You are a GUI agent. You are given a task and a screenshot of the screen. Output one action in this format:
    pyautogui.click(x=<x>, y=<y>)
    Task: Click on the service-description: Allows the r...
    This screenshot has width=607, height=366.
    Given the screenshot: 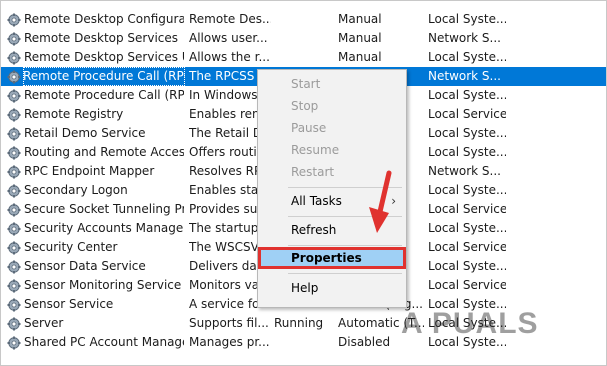 What is the action you would take?
    pyautogui.click(x=229, y=57)
    